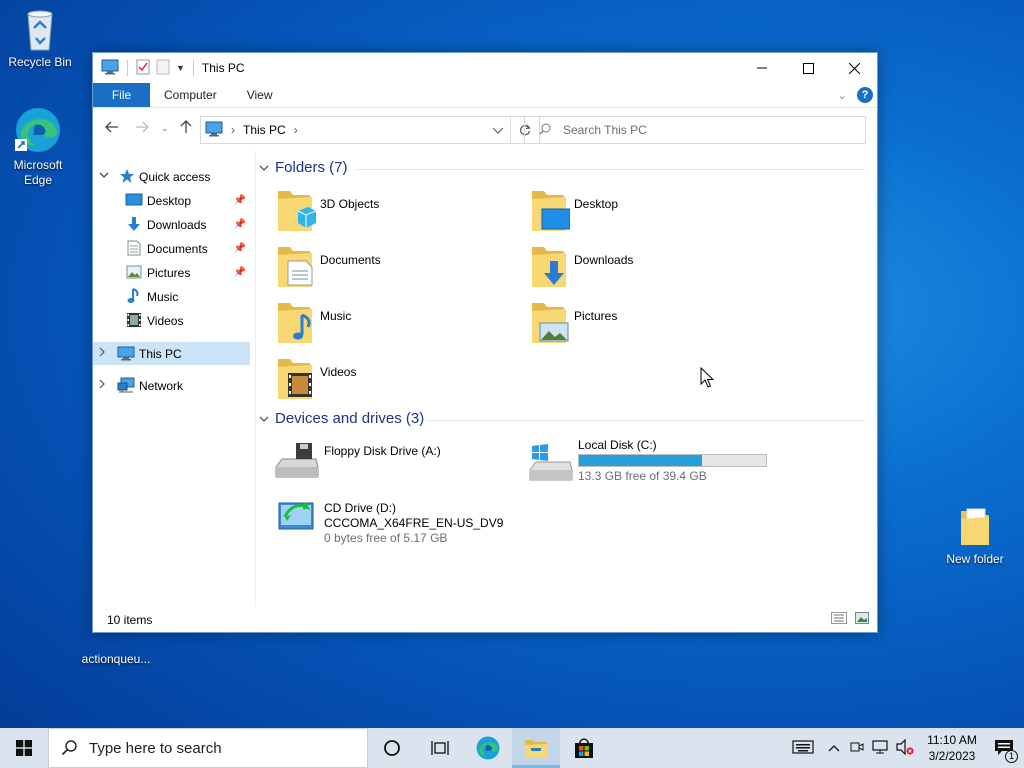 This screenshot has height=768, width=1024. What do you see at coordinates (24, 748) in the screenshot?
I see `start-button` at bounding box center [24, 748].